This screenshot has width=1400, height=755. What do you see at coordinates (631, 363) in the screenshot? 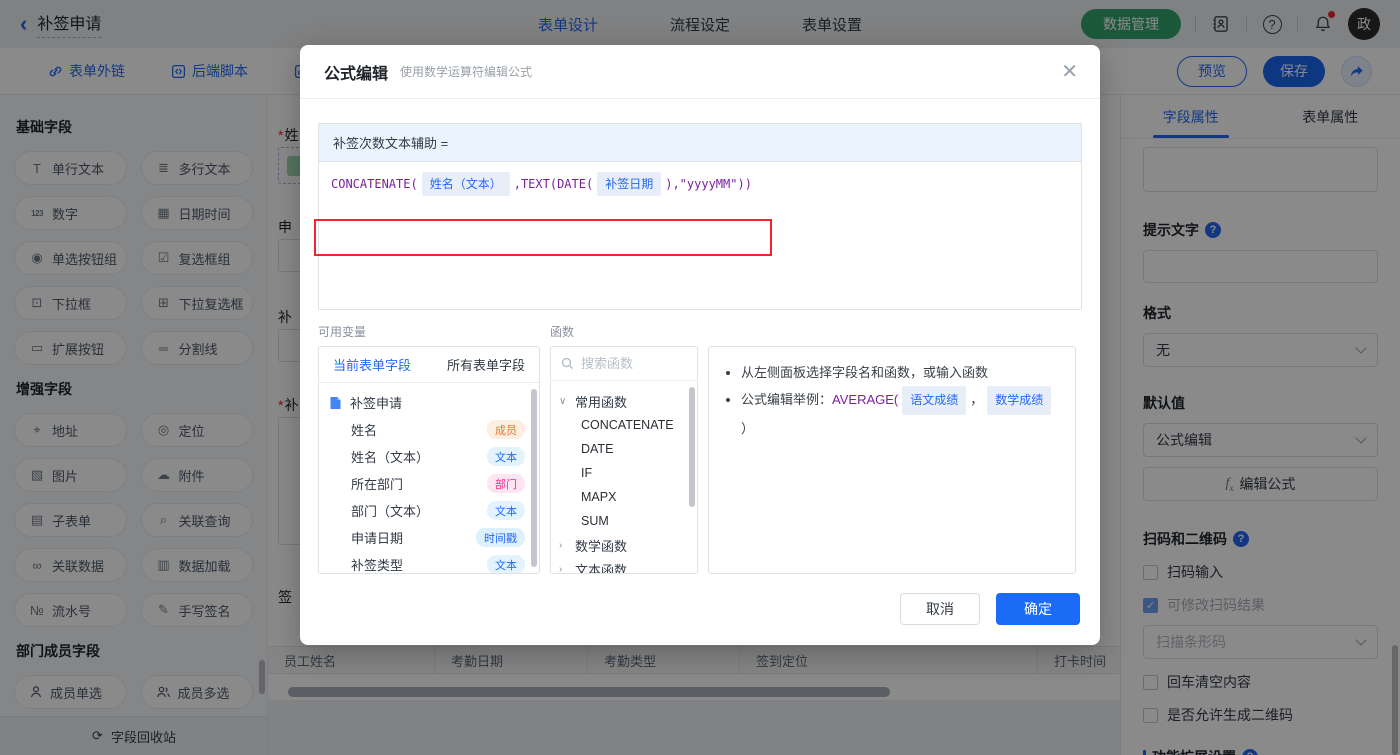
I see `function-search-input` at bounding box center [631, 363].